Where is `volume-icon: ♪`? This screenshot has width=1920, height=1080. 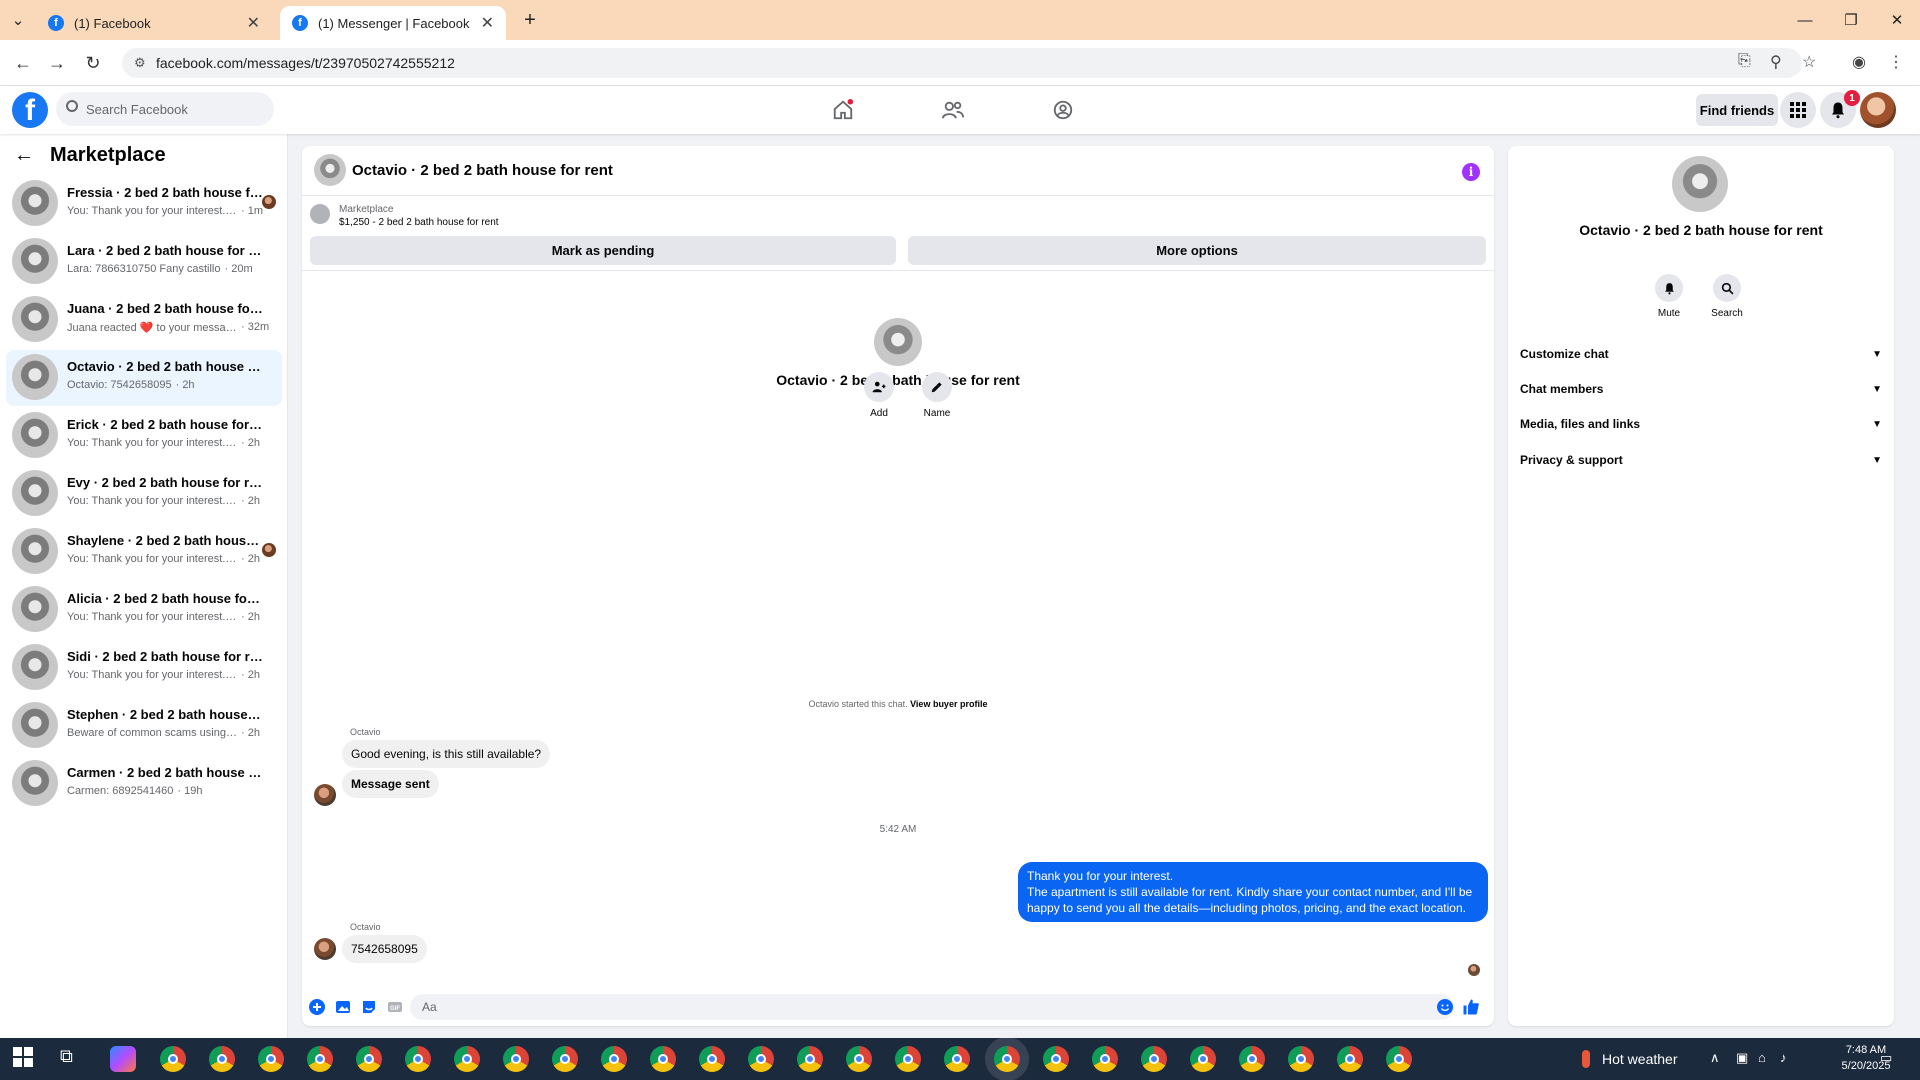
volume-icon: ♪ is located at coordinates (1783, 1057).